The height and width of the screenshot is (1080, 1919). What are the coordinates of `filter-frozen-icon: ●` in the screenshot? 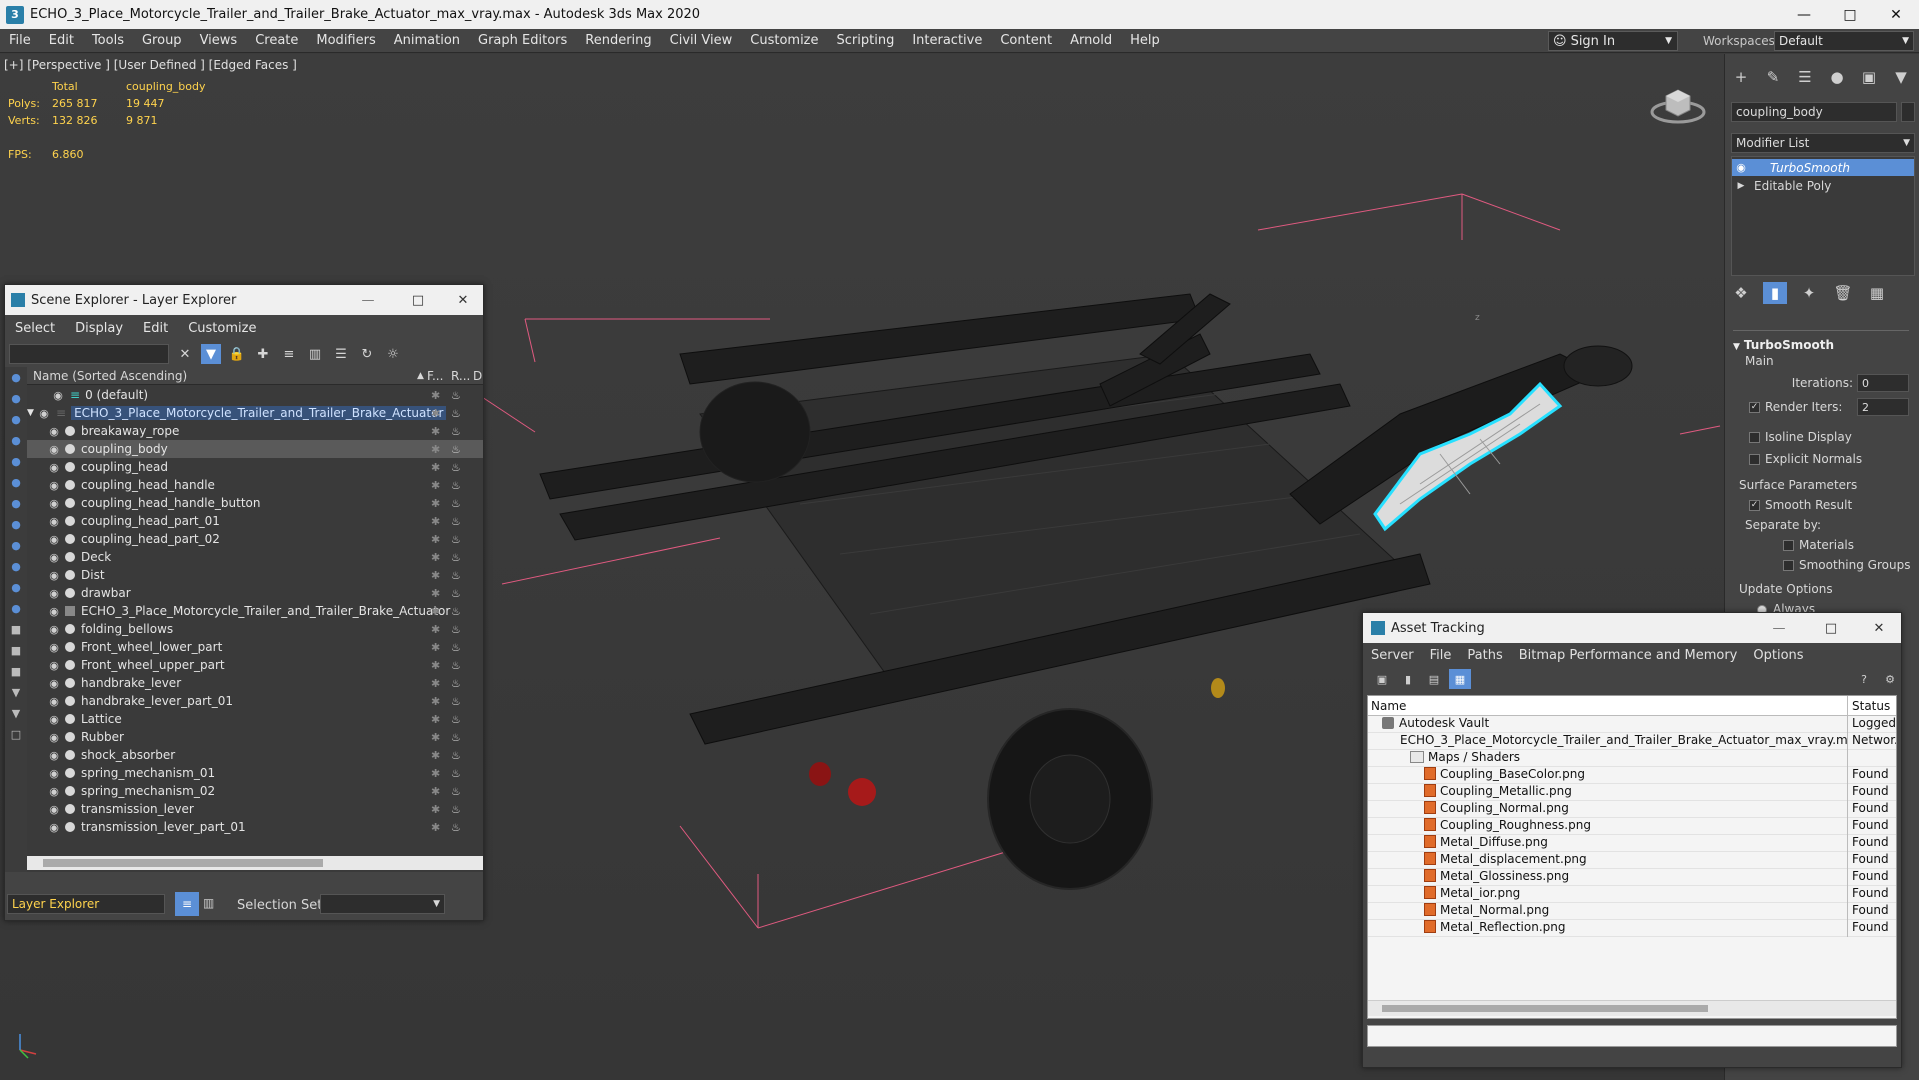 It's located at (16, 587).